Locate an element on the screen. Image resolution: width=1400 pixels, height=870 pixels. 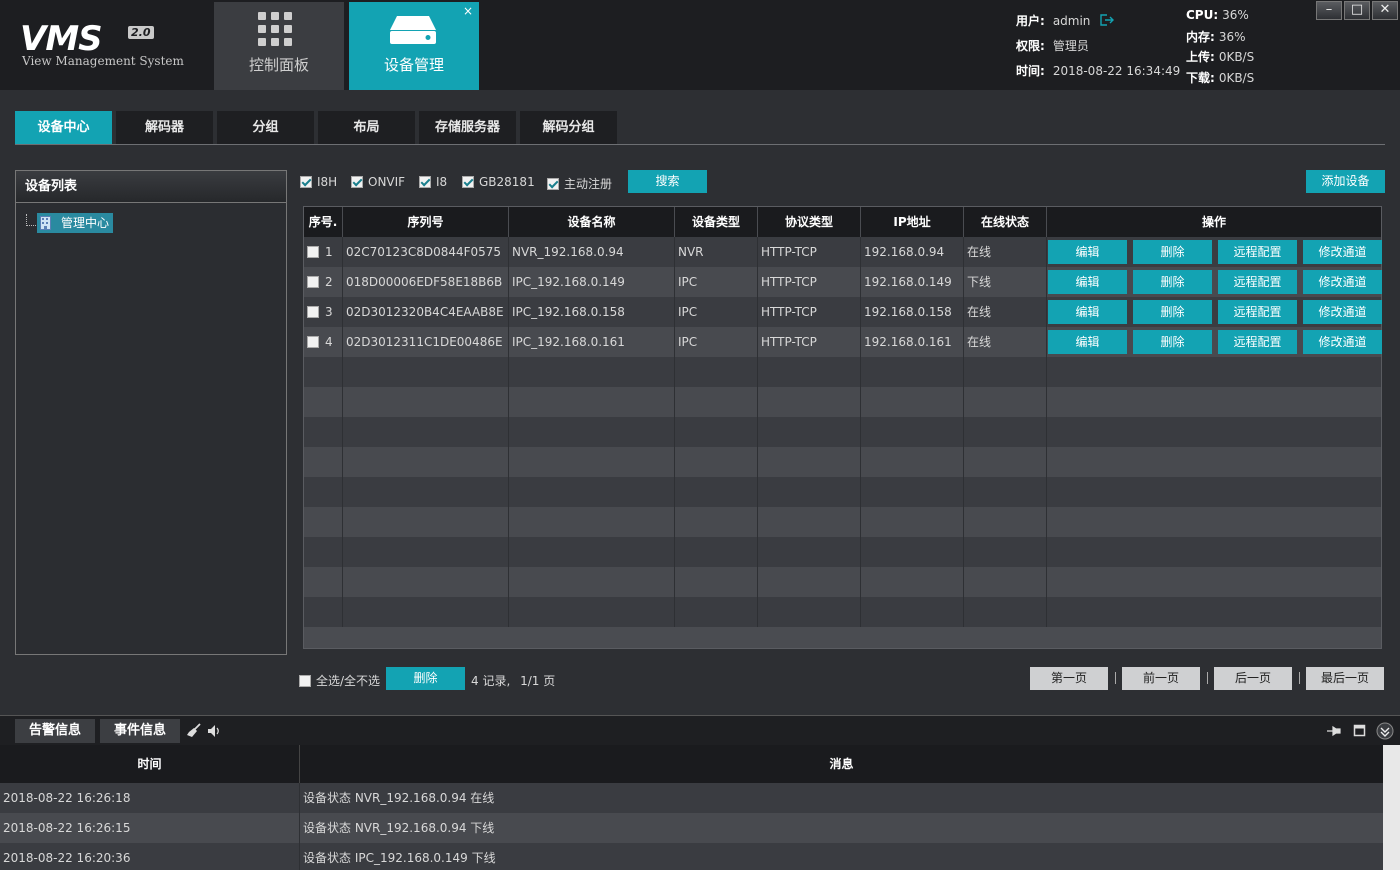
restore-icon is located at coordinates (1359, 730).